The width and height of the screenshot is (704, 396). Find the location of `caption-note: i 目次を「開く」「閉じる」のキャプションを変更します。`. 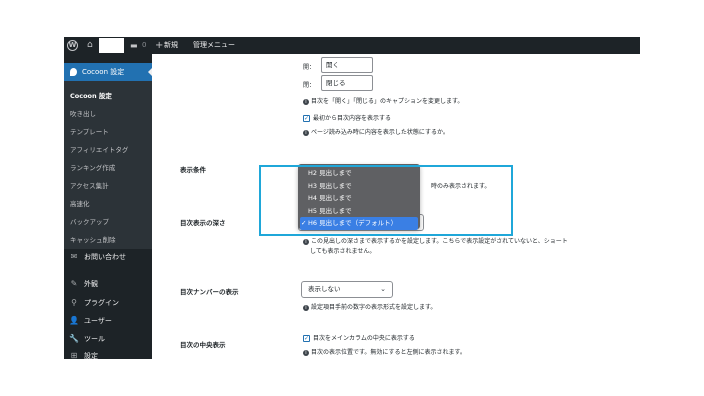

caption-note: i 目次を「開く」「閉じる」のキャプションを変更します。 is located at coordinates (383, 100).